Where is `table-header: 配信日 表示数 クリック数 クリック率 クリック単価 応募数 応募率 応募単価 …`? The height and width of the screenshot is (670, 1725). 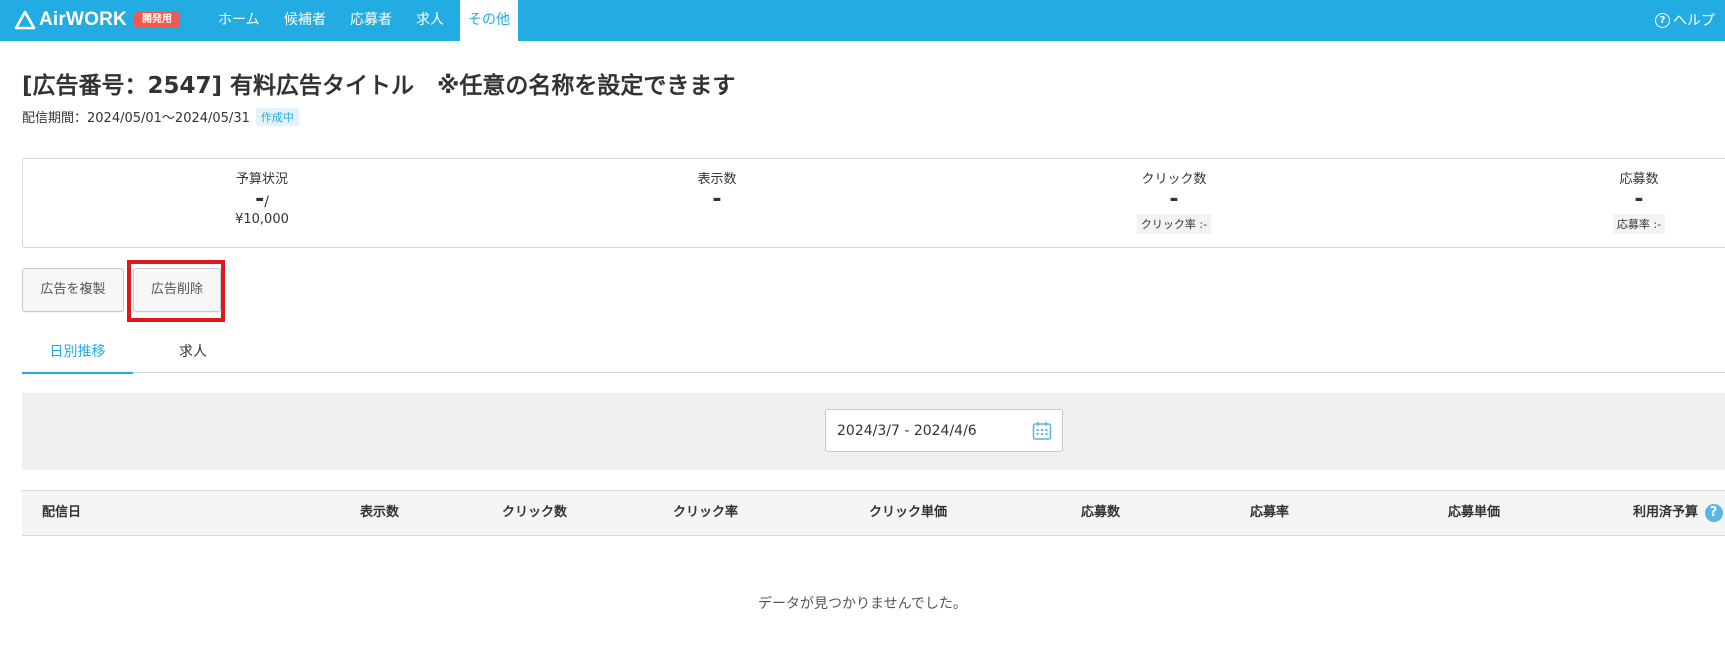
table-header: 配信日 表示数 クリック数 クリック率 クリック単価 応募数 応募率 応募単価 … is located at coordinates (873, 513).